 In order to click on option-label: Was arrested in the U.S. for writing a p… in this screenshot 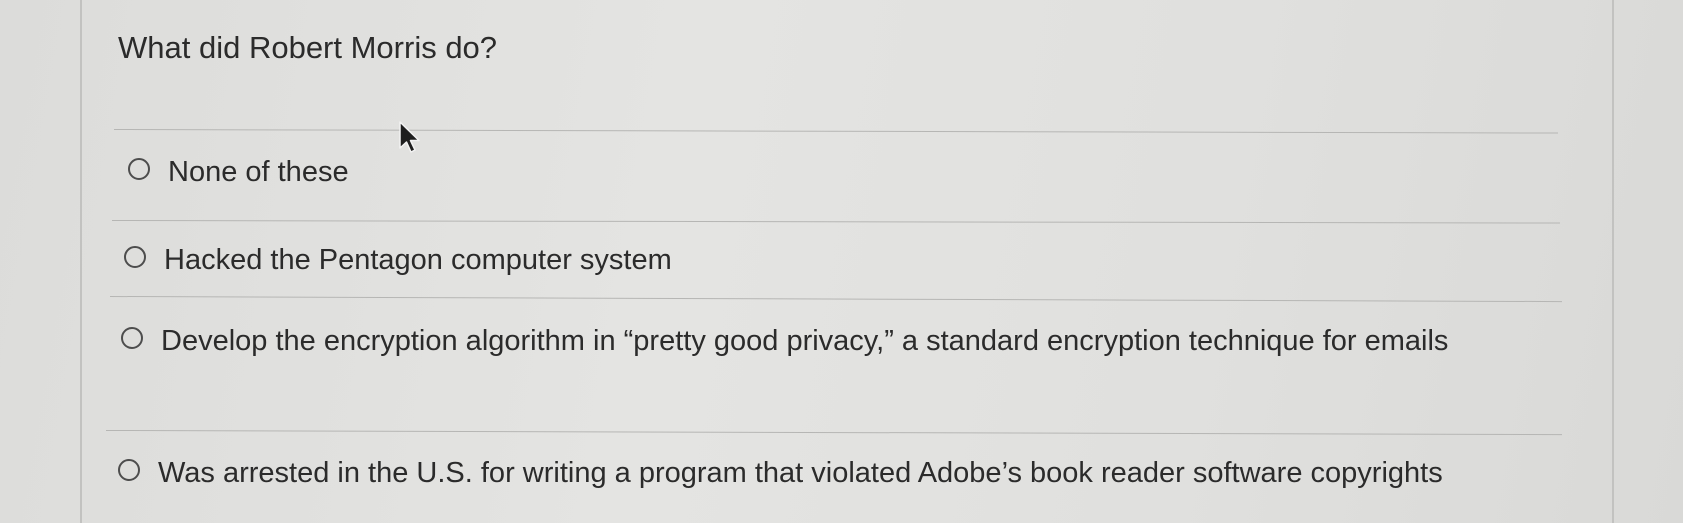, I will do `click(800, 473)`.